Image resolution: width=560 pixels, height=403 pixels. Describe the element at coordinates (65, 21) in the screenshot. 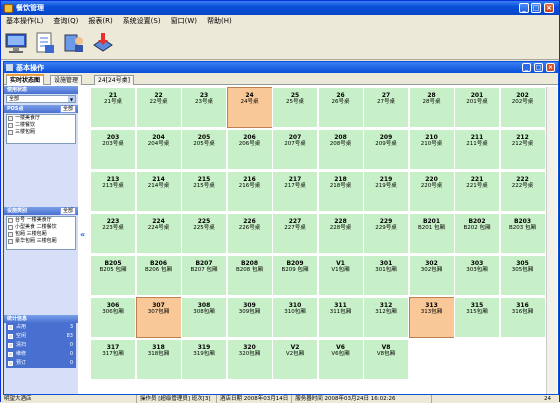

I see `menu-query: 查询(Q)` at that location.